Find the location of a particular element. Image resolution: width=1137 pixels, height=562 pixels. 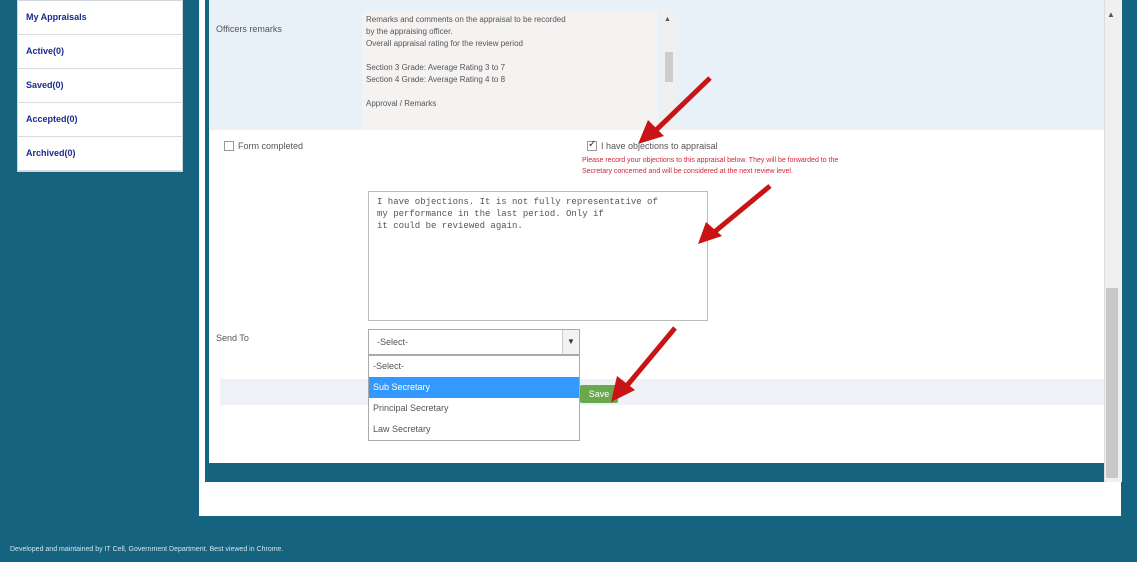

dropdown-option: Law Secretary is located at coordinates (474, 429).